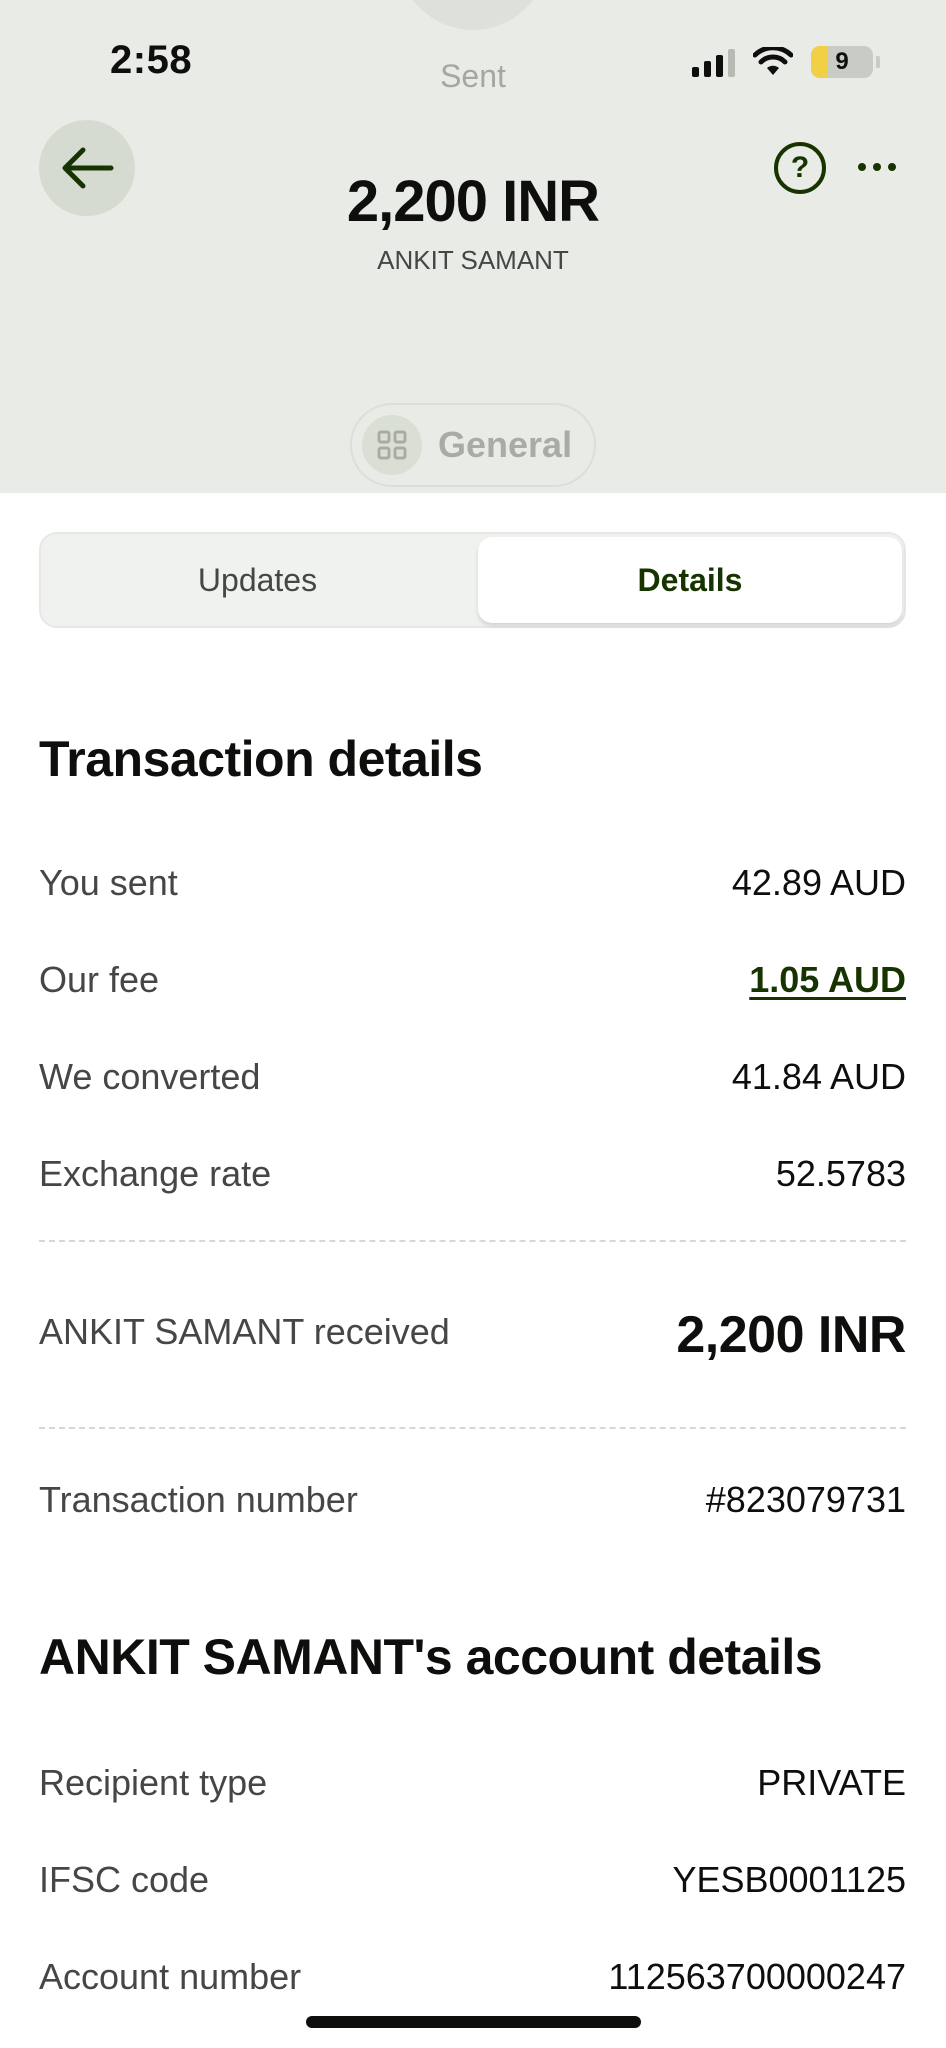  What do you see at coordinates (392, 445) in the screenshot?
I see `grid-icon` at bounding box center [392, 445].